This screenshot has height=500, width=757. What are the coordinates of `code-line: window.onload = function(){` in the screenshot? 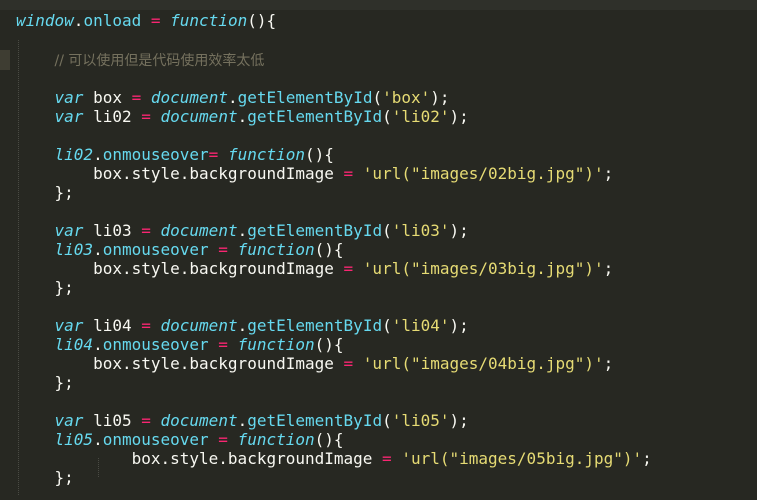 It's located at (146, 20).